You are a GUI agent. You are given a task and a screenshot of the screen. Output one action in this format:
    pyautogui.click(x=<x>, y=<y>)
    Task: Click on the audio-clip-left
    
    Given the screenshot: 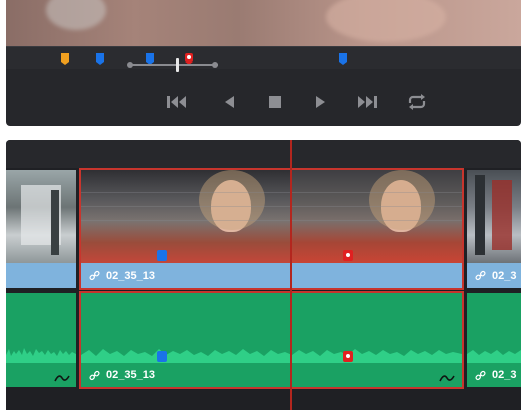 What is the action you would take?
    pyautogui.click(x=41, y=340)
    